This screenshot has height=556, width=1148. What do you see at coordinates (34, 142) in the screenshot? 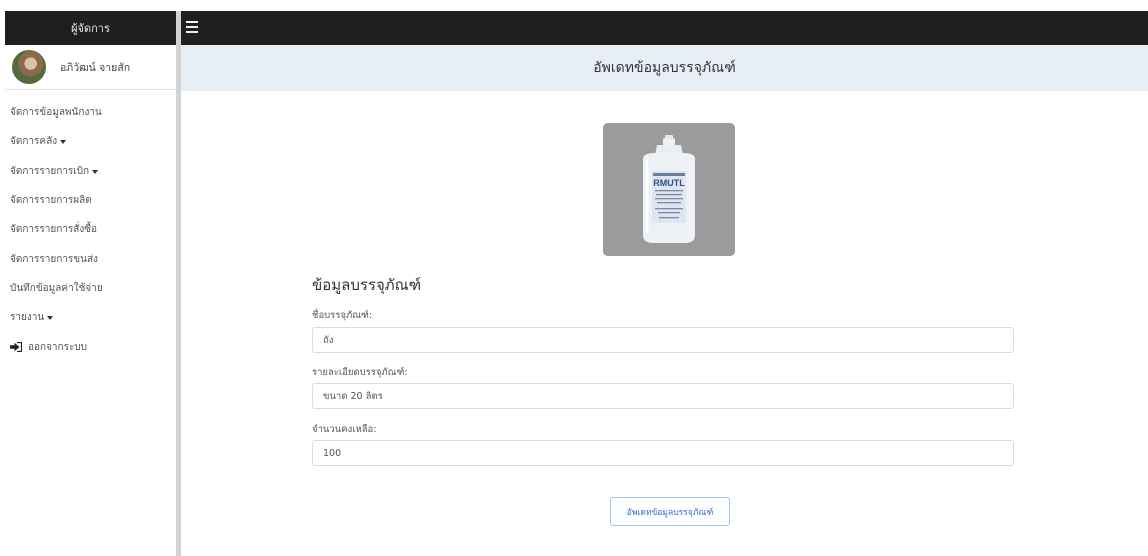
I see `sidebar-item-label: จัดการคลัง` at bounding box center [34, 142].